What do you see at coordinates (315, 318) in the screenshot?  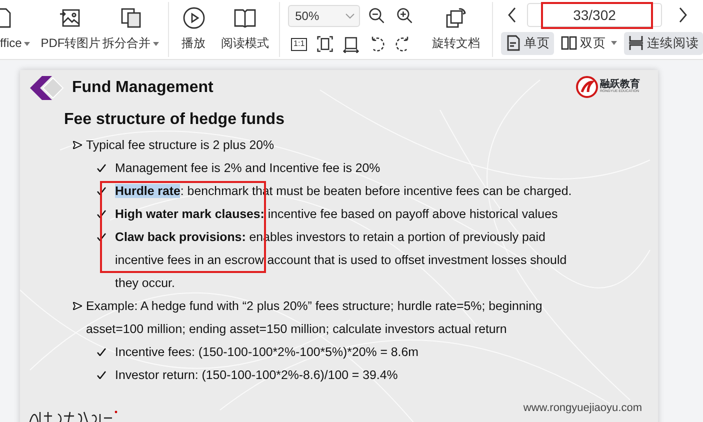 I see `bullet-text: Example: A hedge fund with “2 plus 20%” fees structure; hurdle rate=5%; beginning asset=100 million; ending asset=150 million; calculate investors actual return` at bounding box center [315, 318].